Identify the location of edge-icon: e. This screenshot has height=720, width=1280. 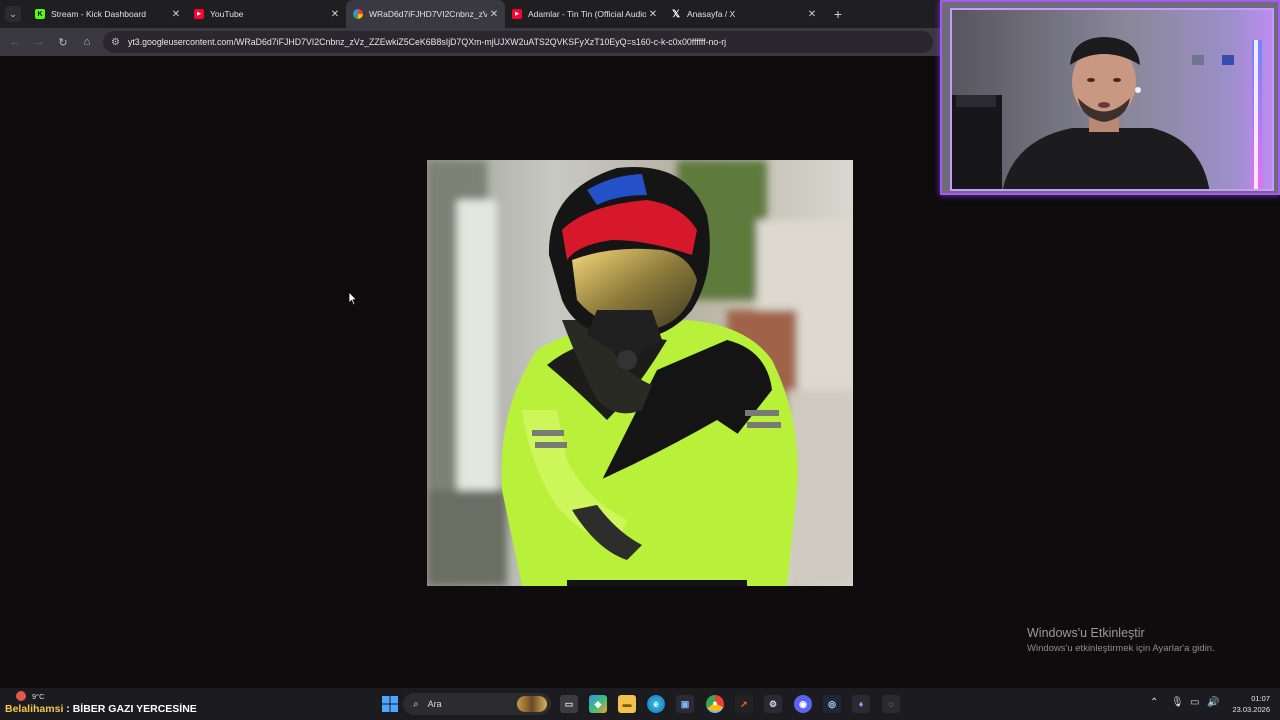
(656, 704).